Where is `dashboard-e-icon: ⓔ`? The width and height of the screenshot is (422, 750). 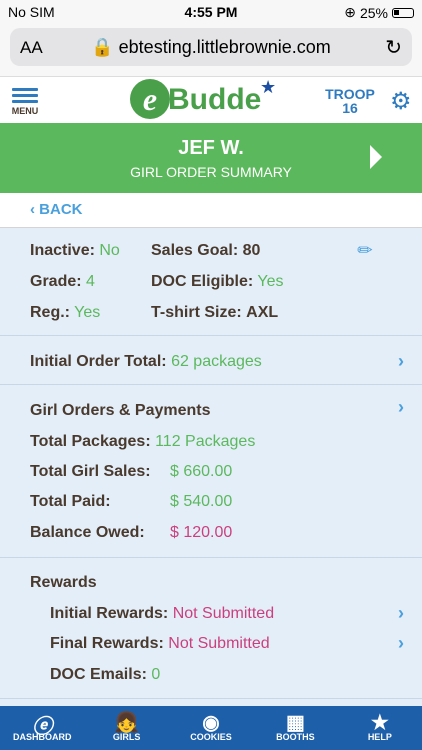
dashboard-e-icon: ⓔ is located at coordinates (42, 727).